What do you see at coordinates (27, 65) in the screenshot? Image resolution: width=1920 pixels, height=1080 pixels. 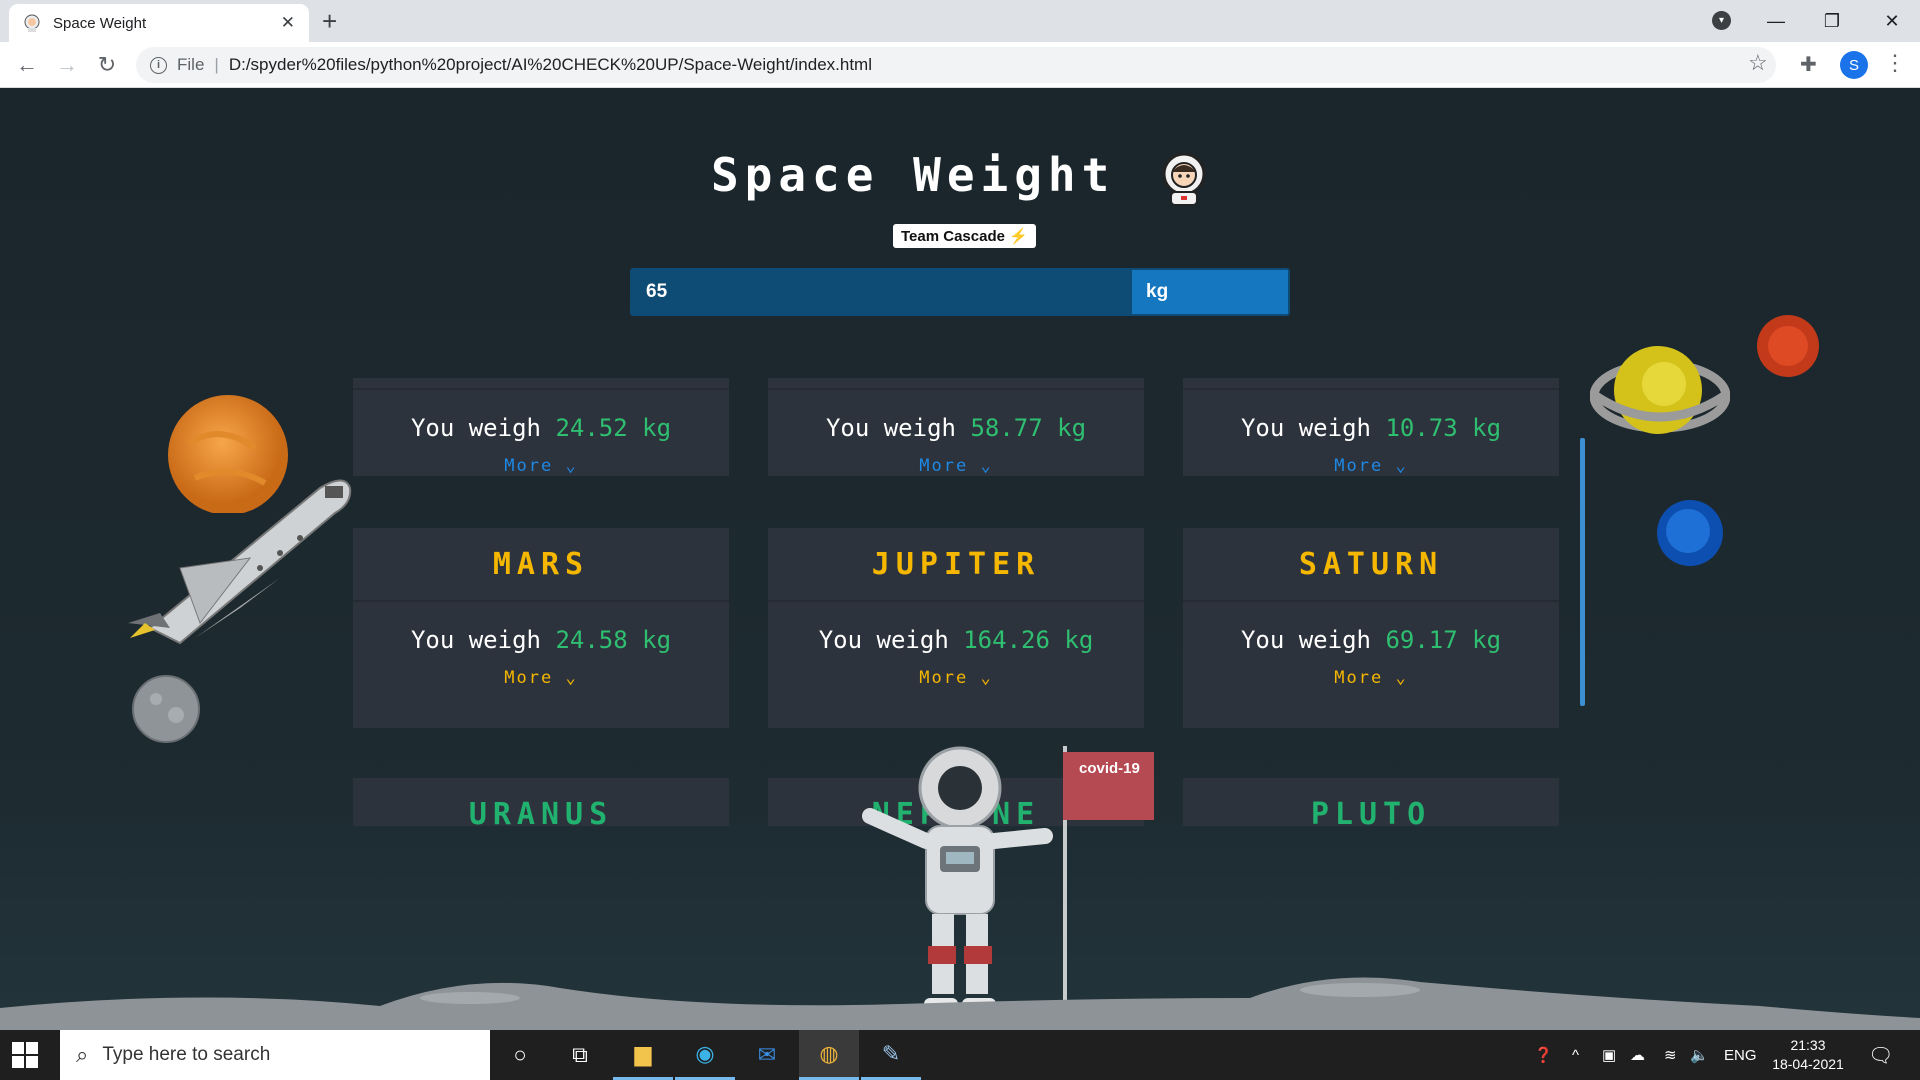 I see `back-icon: ←` at bounding box center [27, 65].